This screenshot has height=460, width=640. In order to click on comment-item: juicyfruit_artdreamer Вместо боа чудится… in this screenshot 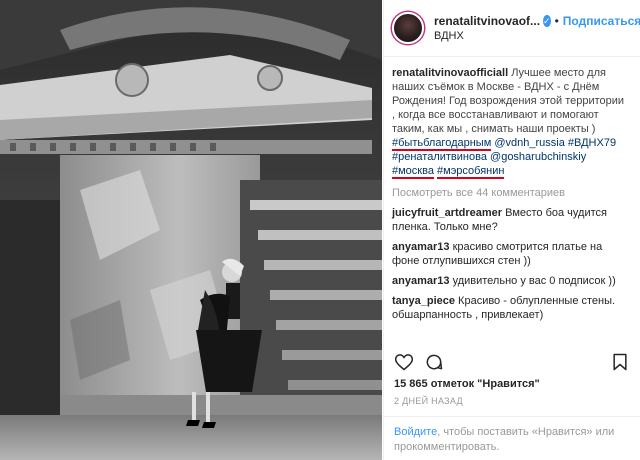, I will do `click(511, 220)`.